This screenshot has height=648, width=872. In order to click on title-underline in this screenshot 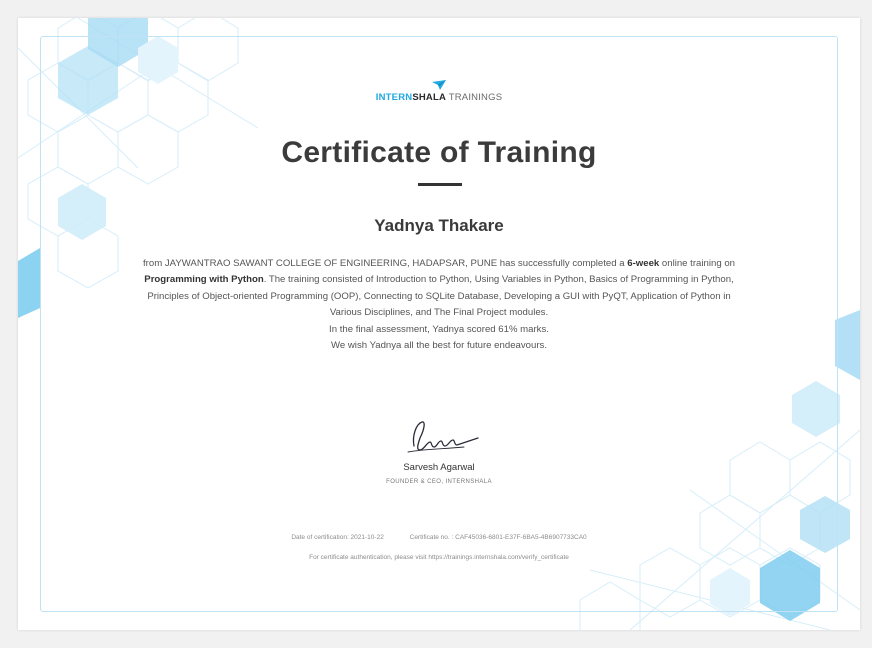, I will do `click(440, 184)`.